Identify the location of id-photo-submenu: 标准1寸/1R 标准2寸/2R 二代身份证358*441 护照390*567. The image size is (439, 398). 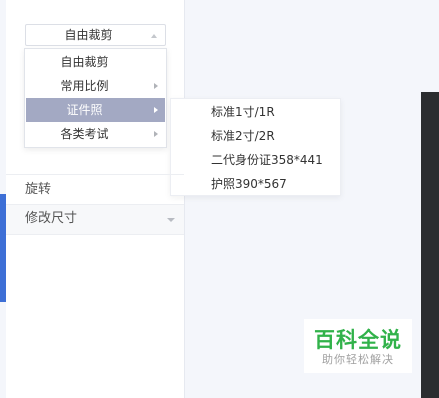
(255, 147).